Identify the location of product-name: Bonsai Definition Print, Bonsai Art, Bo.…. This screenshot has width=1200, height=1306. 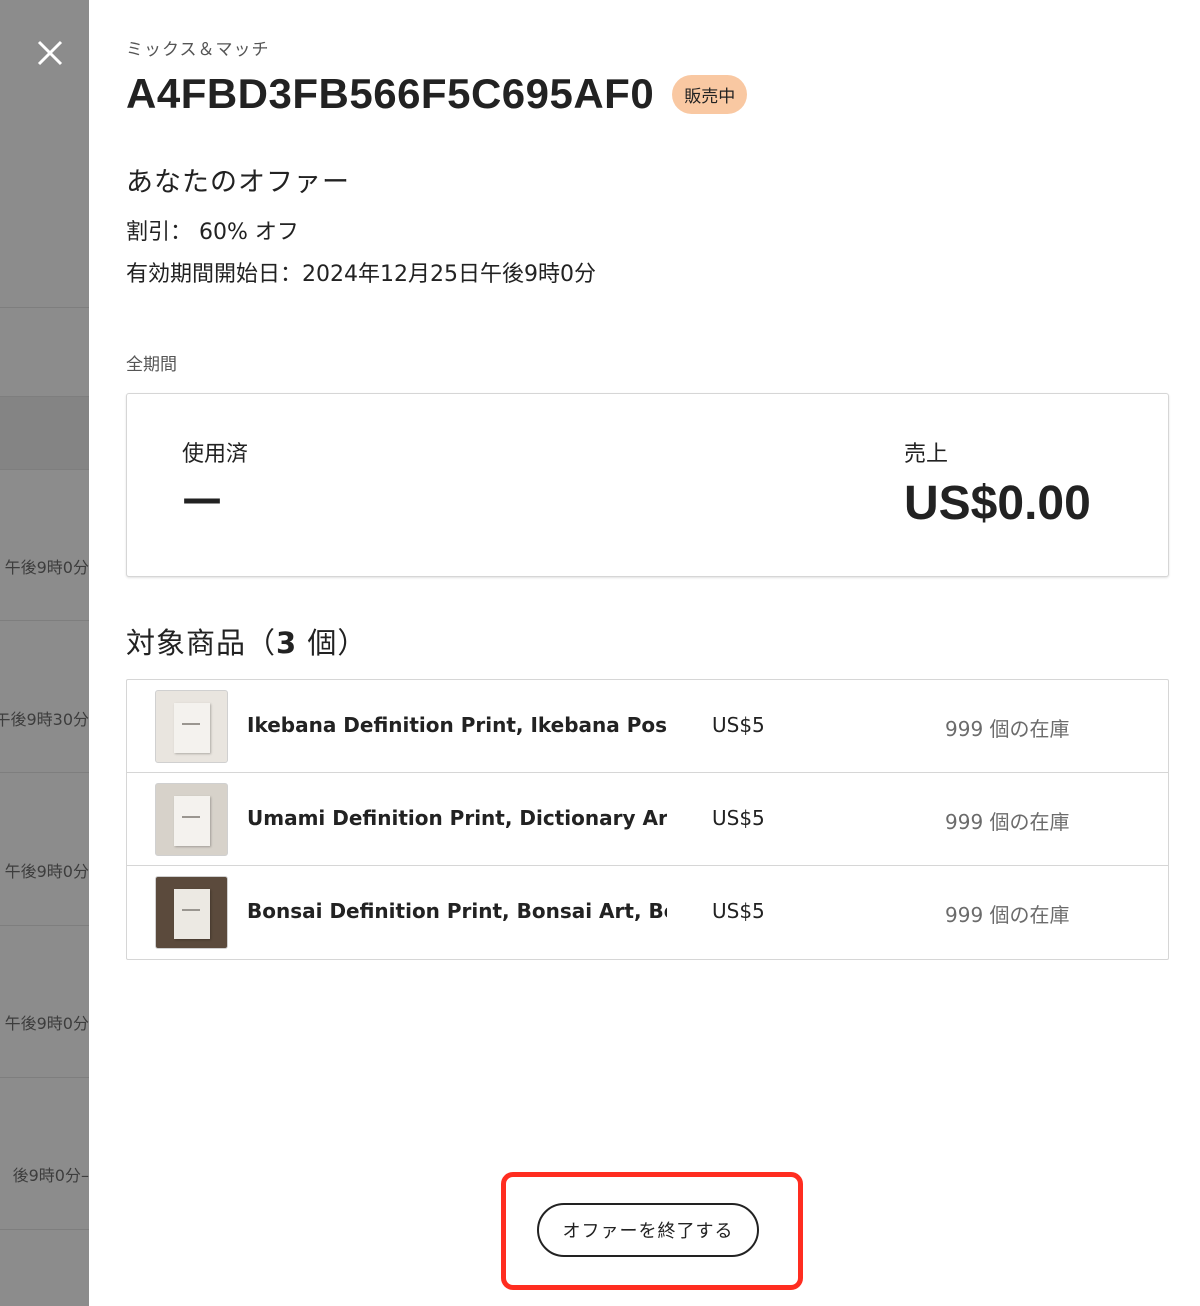
(457, 911).